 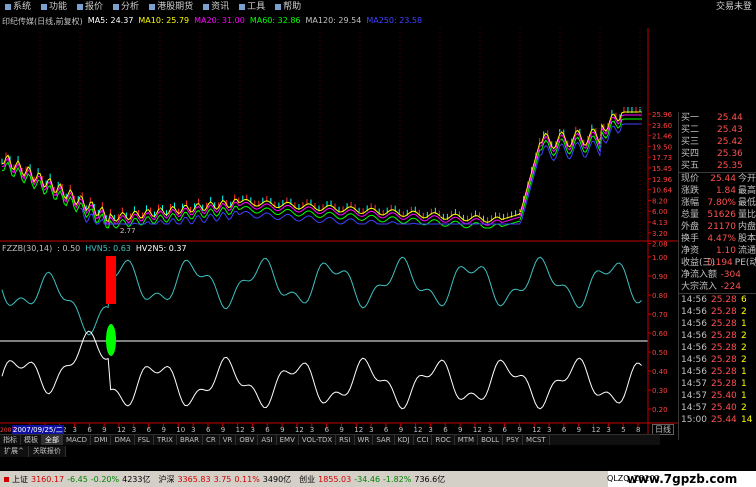 What do you see at coordinates (288, 7) in the screenshot?
I see `menu-help: 帮助` at bounding box center [288, 7].